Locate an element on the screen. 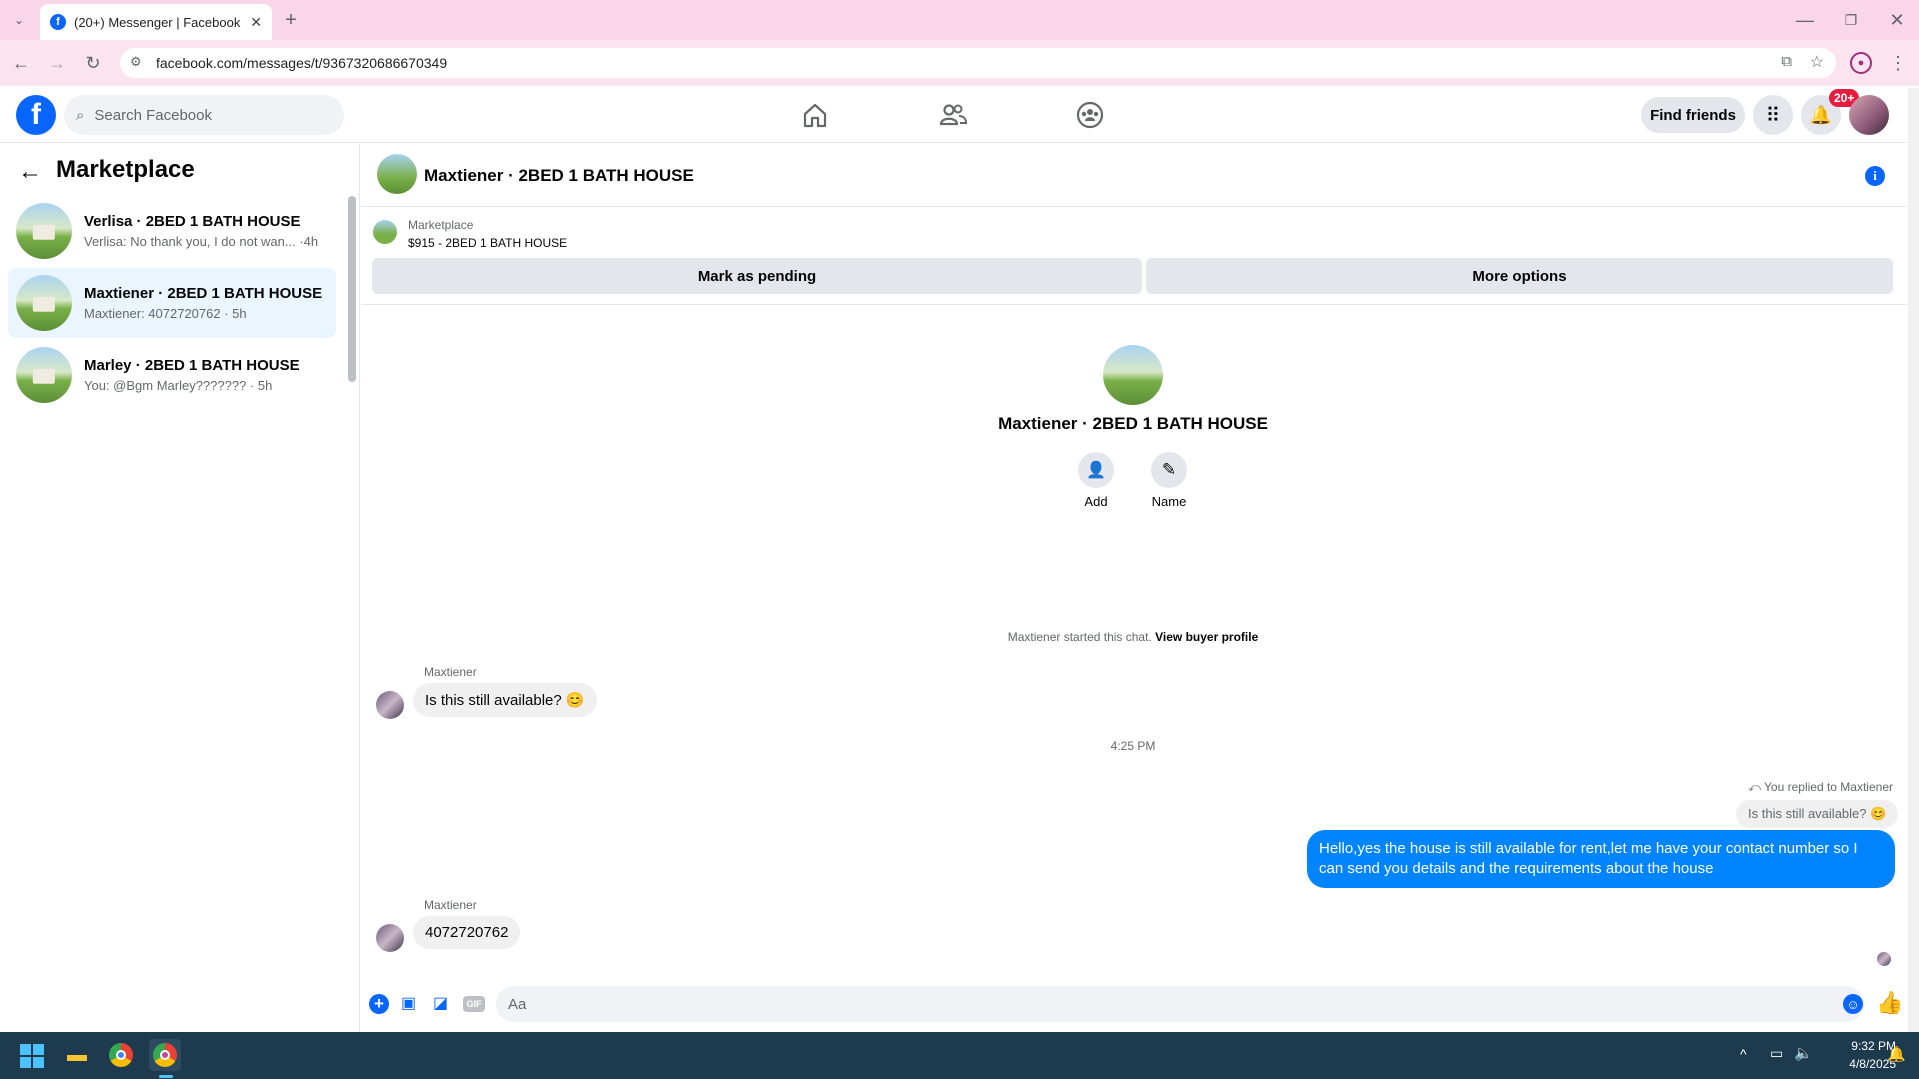 This screenshot has width=1919, height=1079. bookmark-star-icon: ☆ is located at coordinates (1817, 62).